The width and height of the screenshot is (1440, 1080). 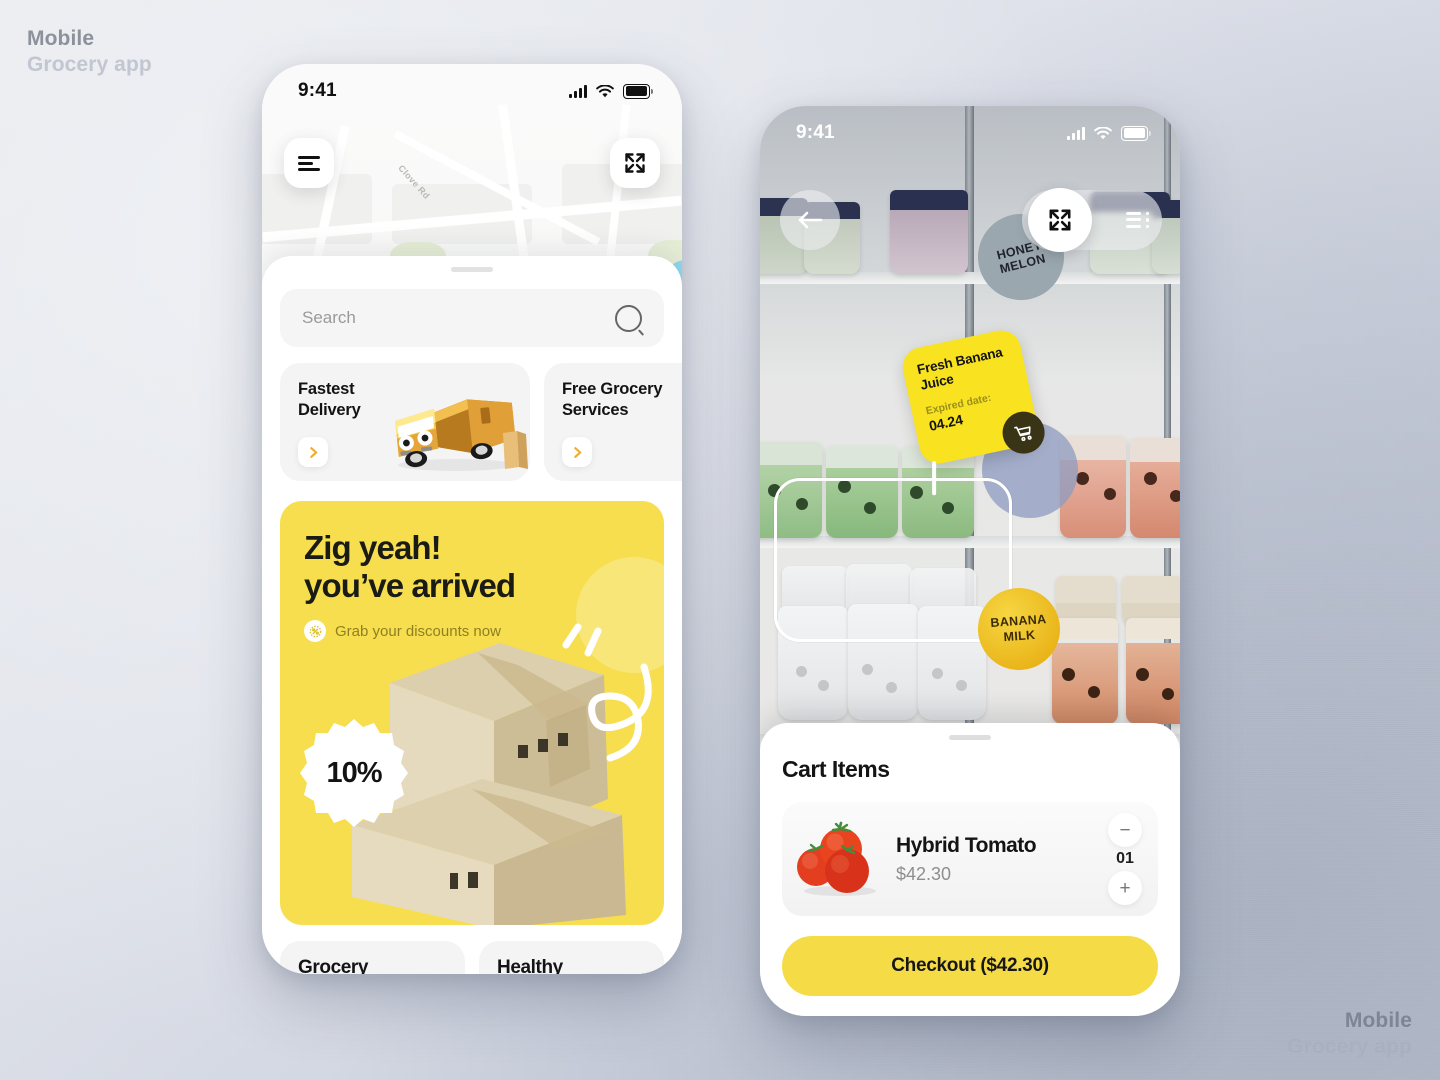 I want to click on product-card-healthy: Healthy products Single packages, so click(x=571, y=957).